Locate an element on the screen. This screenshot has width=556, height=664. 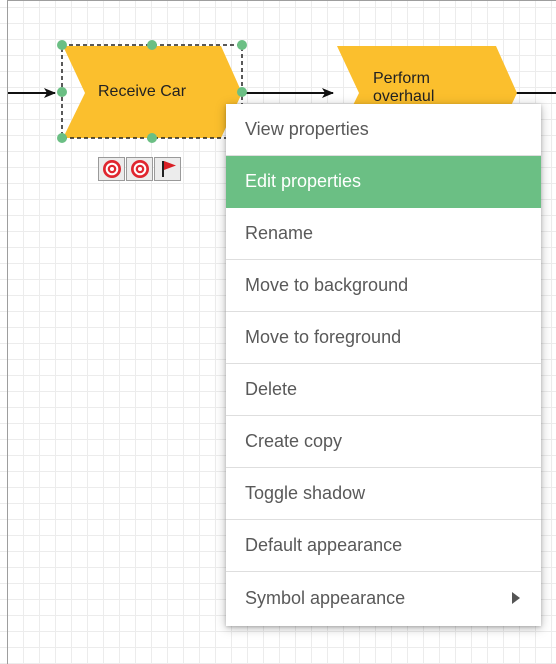
menu-item-label: Toggle shadow is located at coordinates (305, 493).